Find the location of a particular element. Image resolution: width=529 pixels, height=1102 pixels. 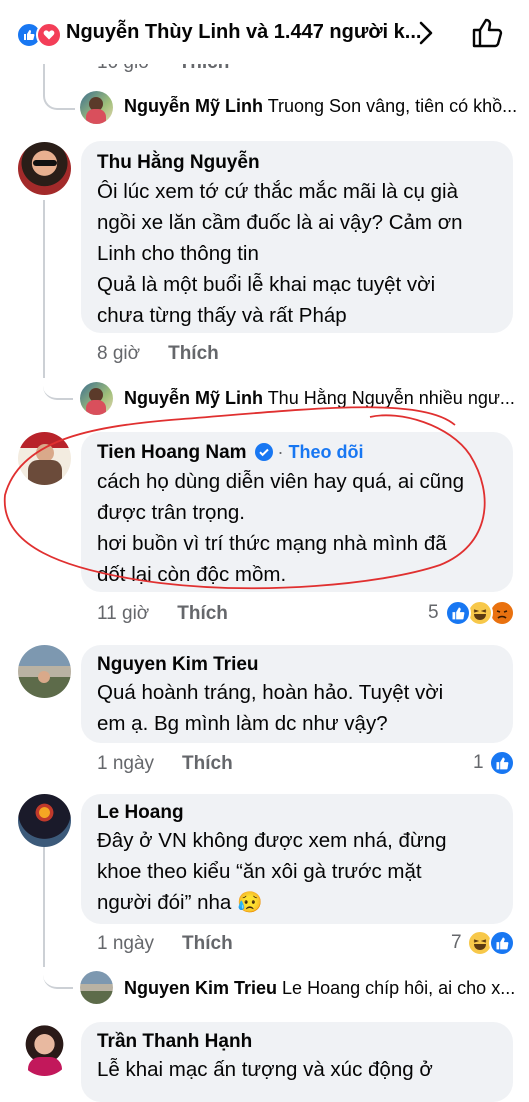

comment-time: 8 giờ is located at coordinates (119, 353).